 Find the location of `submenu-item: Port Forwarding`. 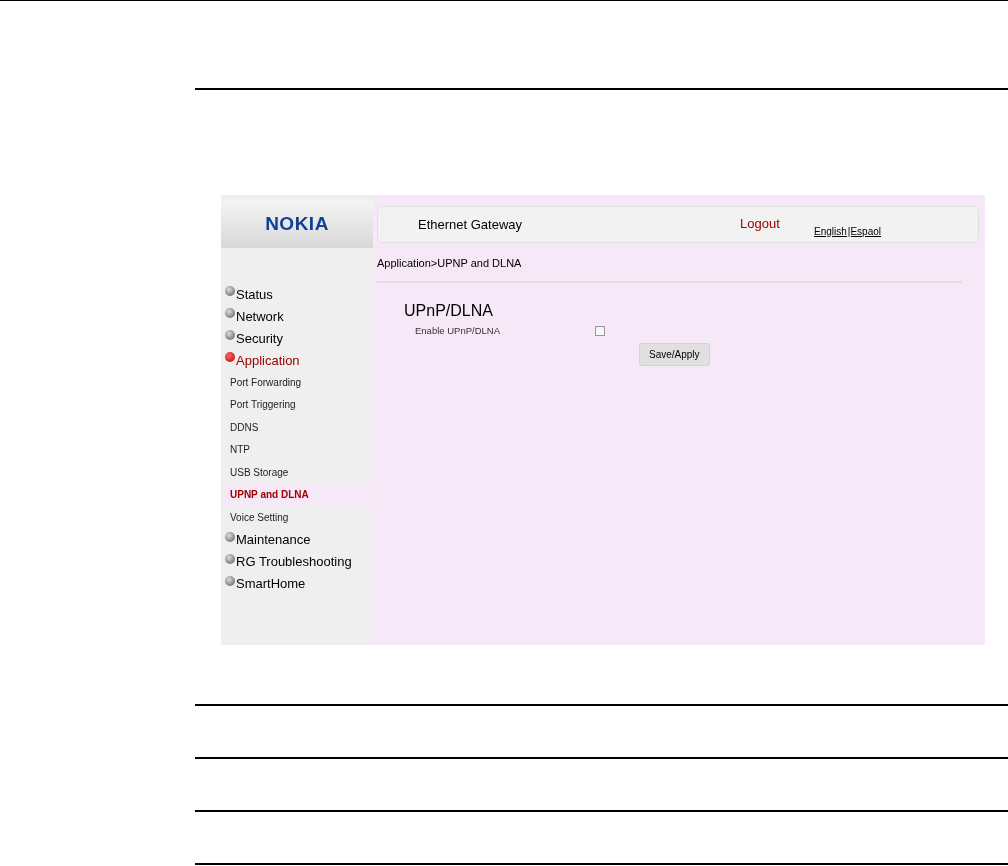

submenu-item: Port Forwarding is located at coordinates (297, 382).